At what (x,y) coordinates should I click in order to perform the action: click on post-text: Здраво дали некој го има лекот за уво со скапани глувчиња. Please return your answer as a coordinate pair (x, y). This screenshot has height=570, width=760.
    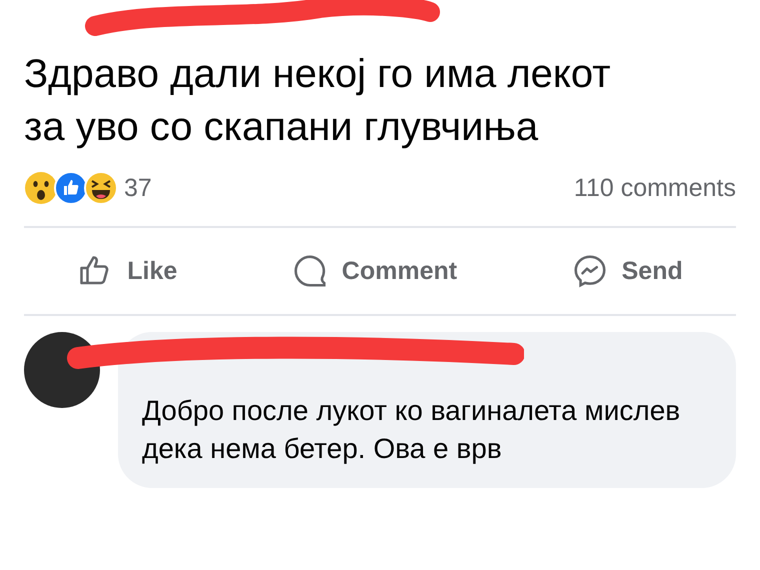
    Looking at the image, I should click on (318, 101).